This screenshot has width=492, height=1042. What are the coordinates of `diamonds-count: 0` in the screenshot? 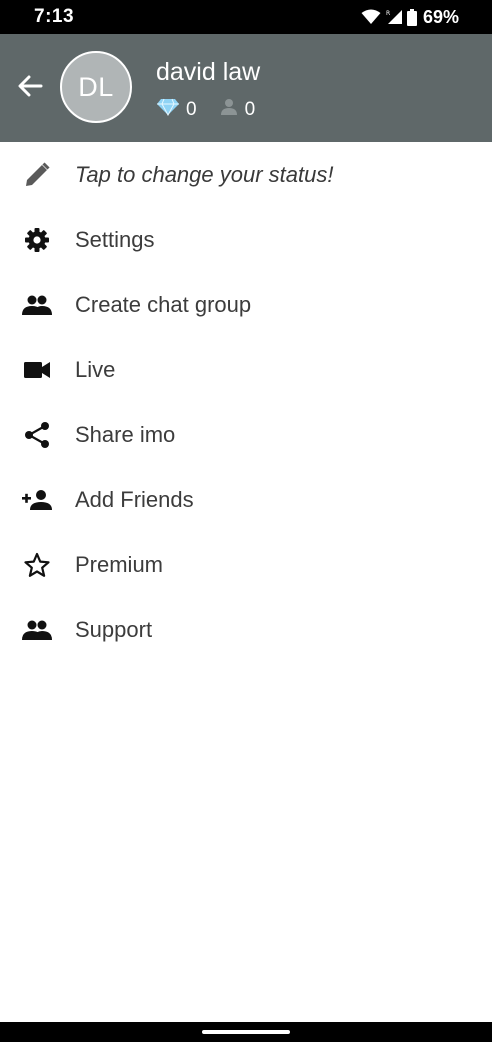 It's located at (191, 109).